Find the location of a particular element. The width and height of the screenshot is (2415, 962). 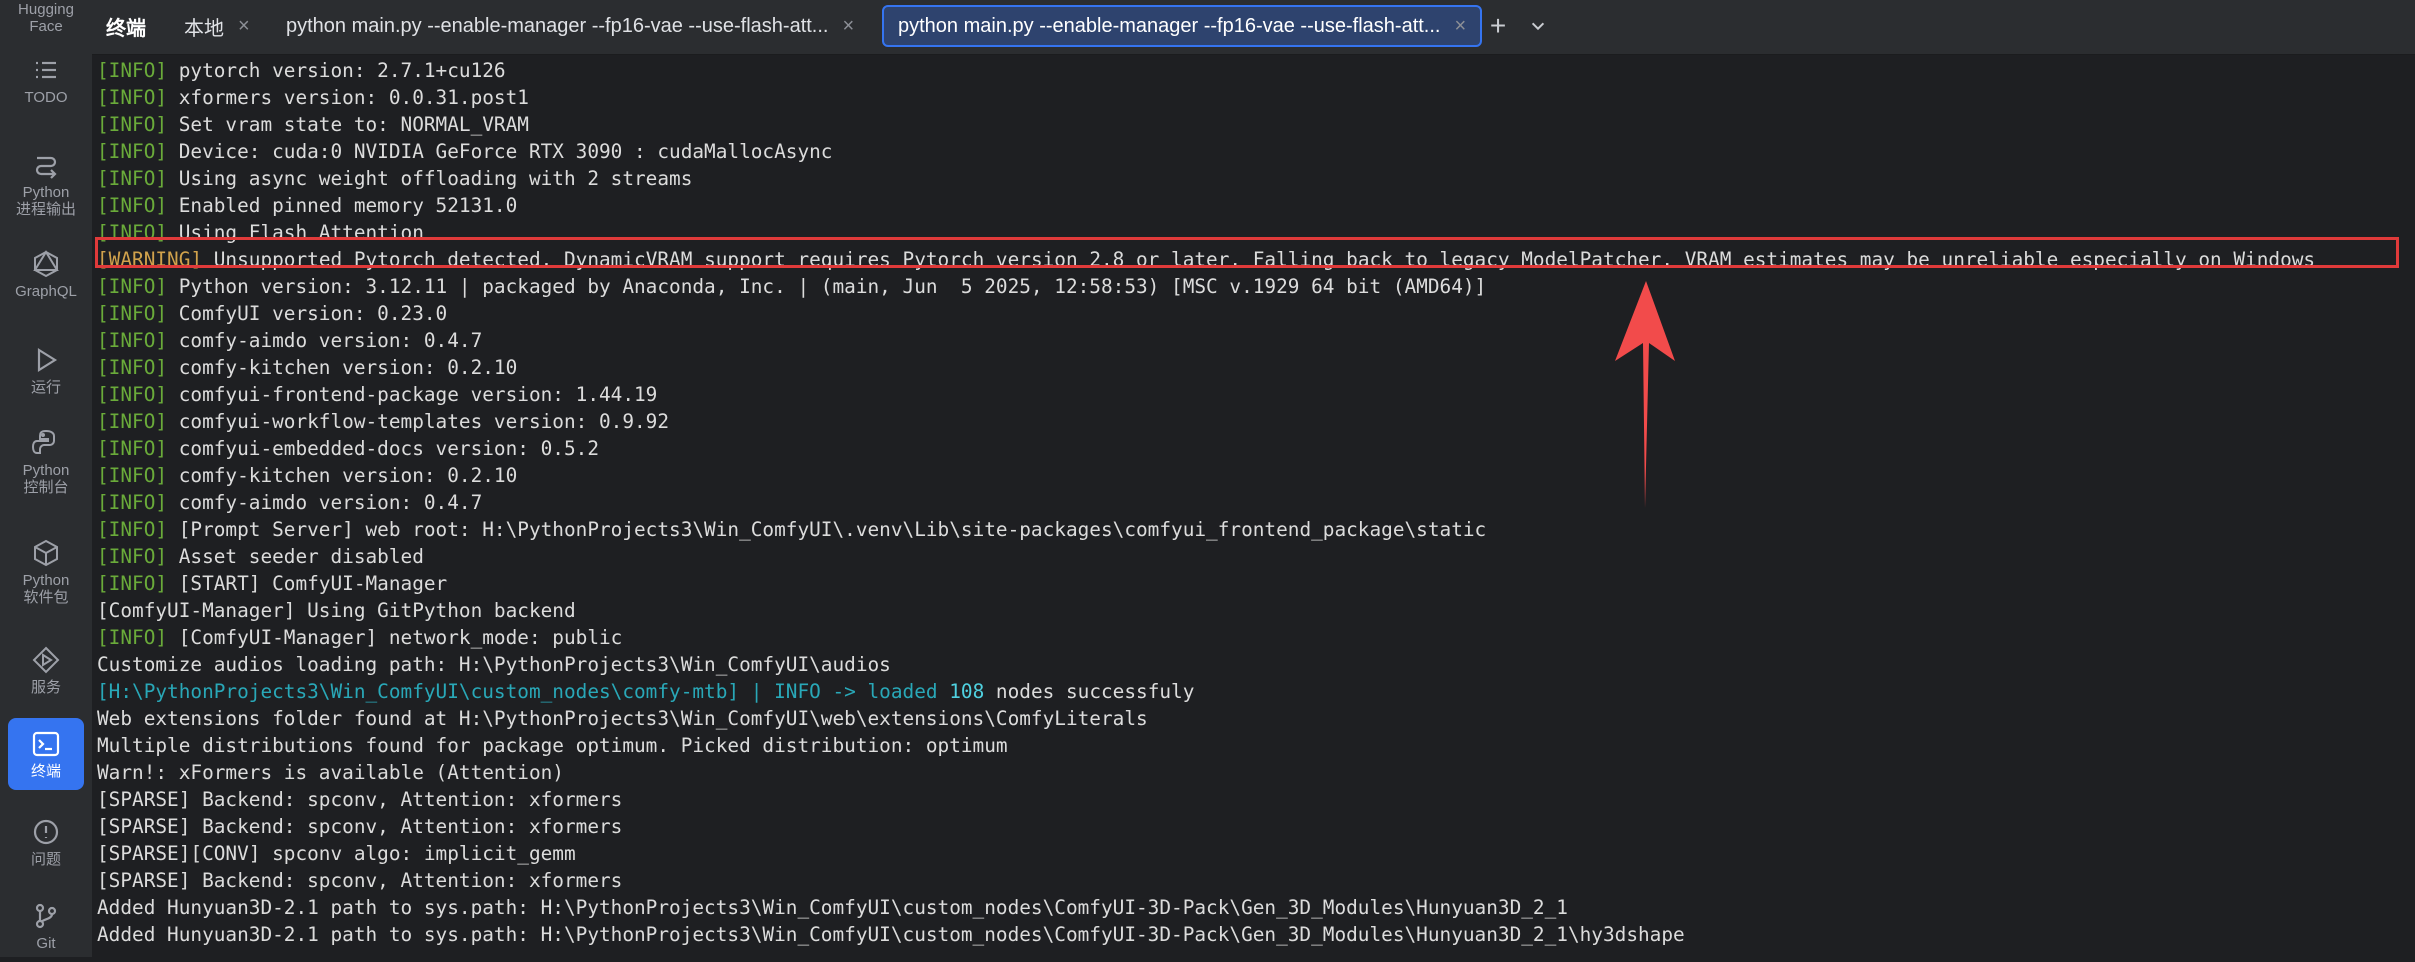

tab-dropdown-chevron-down-icon is located at coordinates (1538, 26).